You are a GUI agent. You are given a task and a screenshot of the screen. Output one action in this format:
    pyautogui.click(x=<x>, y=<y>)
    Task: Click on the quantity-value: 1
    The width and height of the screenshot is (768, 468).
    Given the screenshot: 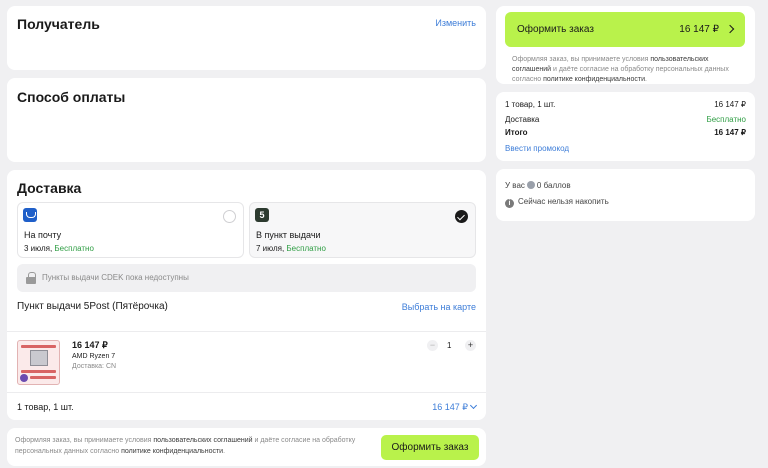 What is the action you would take?
    pyautogui.click(x=449, y=345)
    